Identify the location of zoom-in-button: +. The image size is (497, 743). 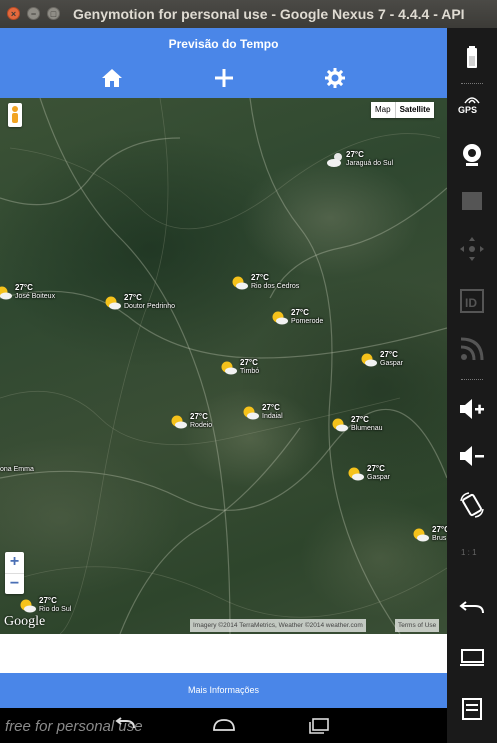
(14, 563).